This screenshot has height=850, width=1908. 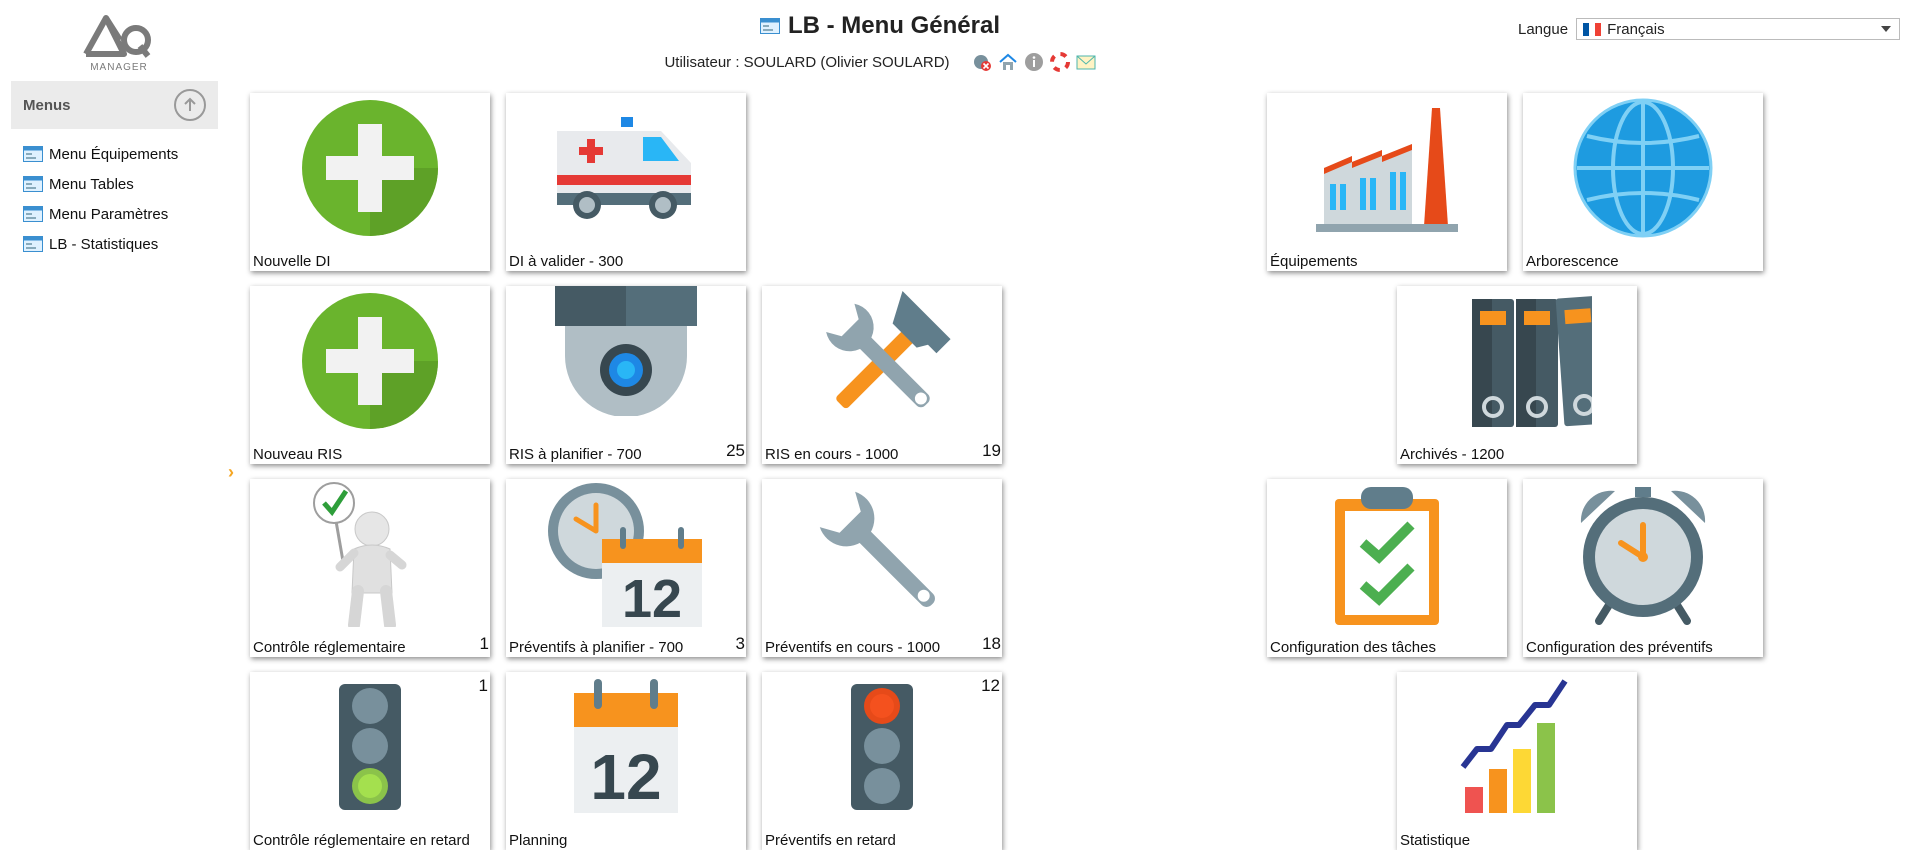 I want to click on collapse-up-button, so click(x=190, y=105).